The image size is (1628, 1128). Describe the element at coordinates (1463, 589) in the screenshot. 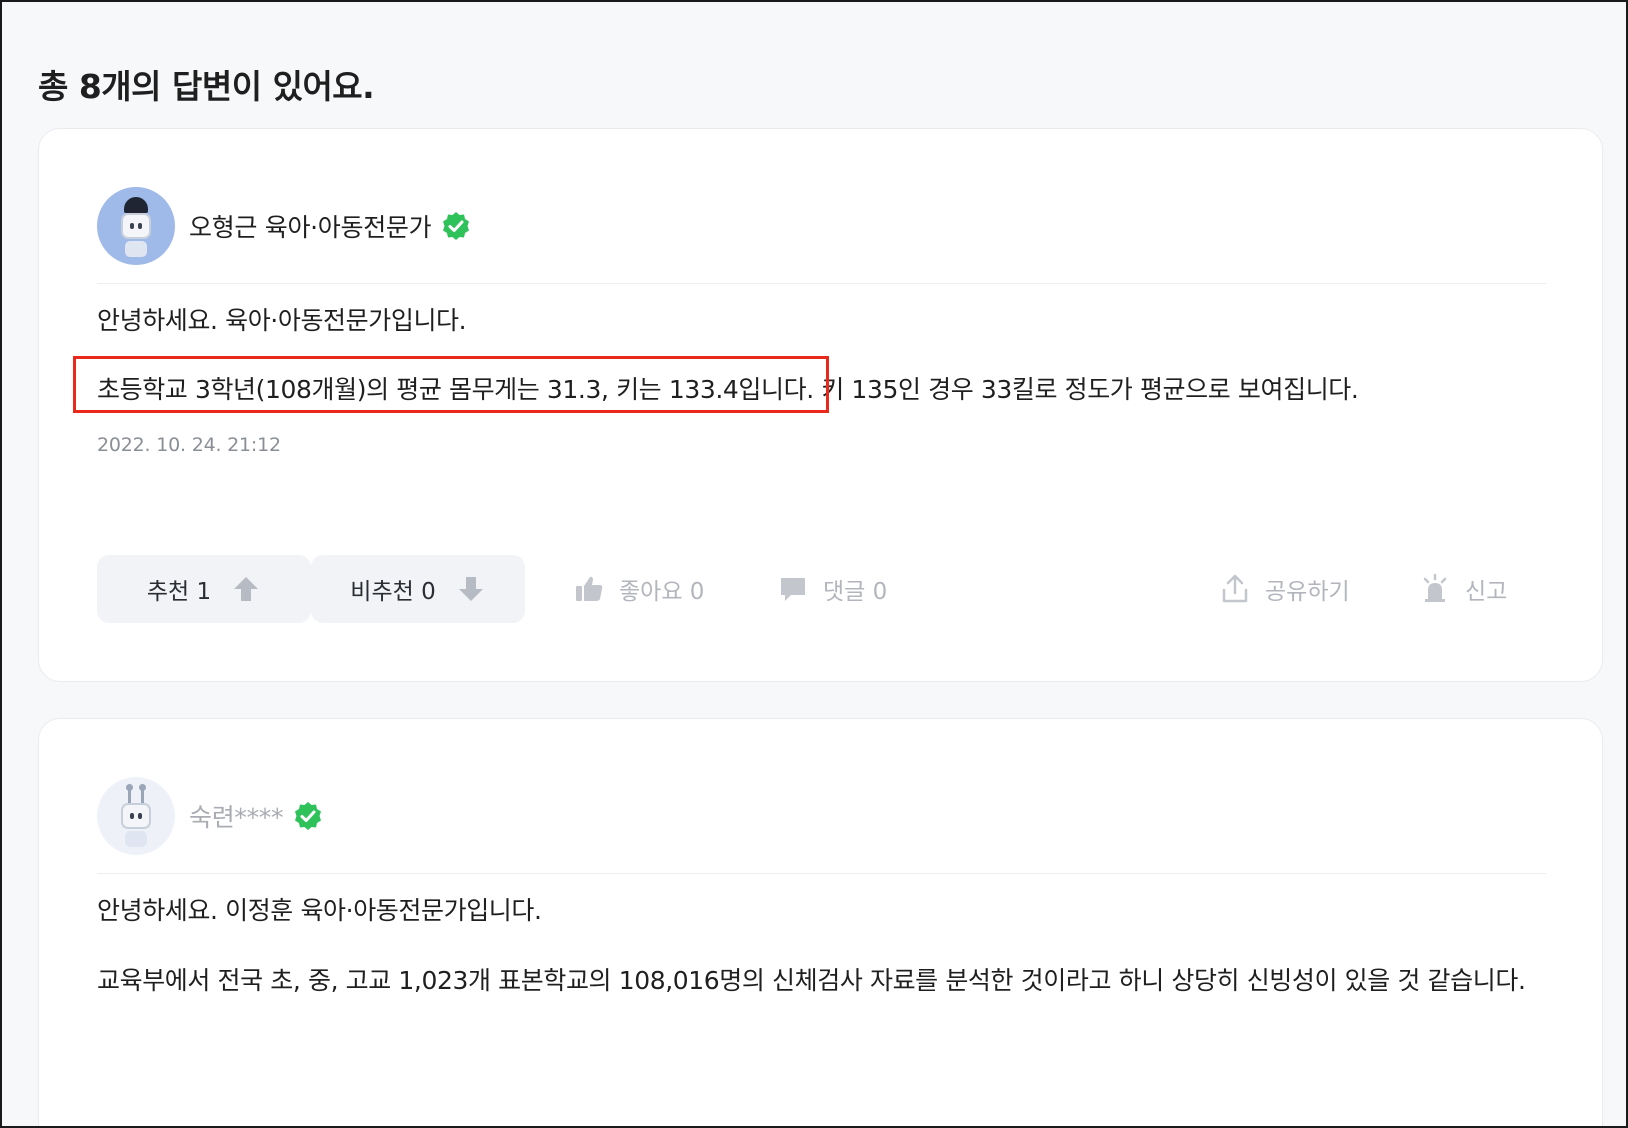

I see `report-button: 신고` at that location.